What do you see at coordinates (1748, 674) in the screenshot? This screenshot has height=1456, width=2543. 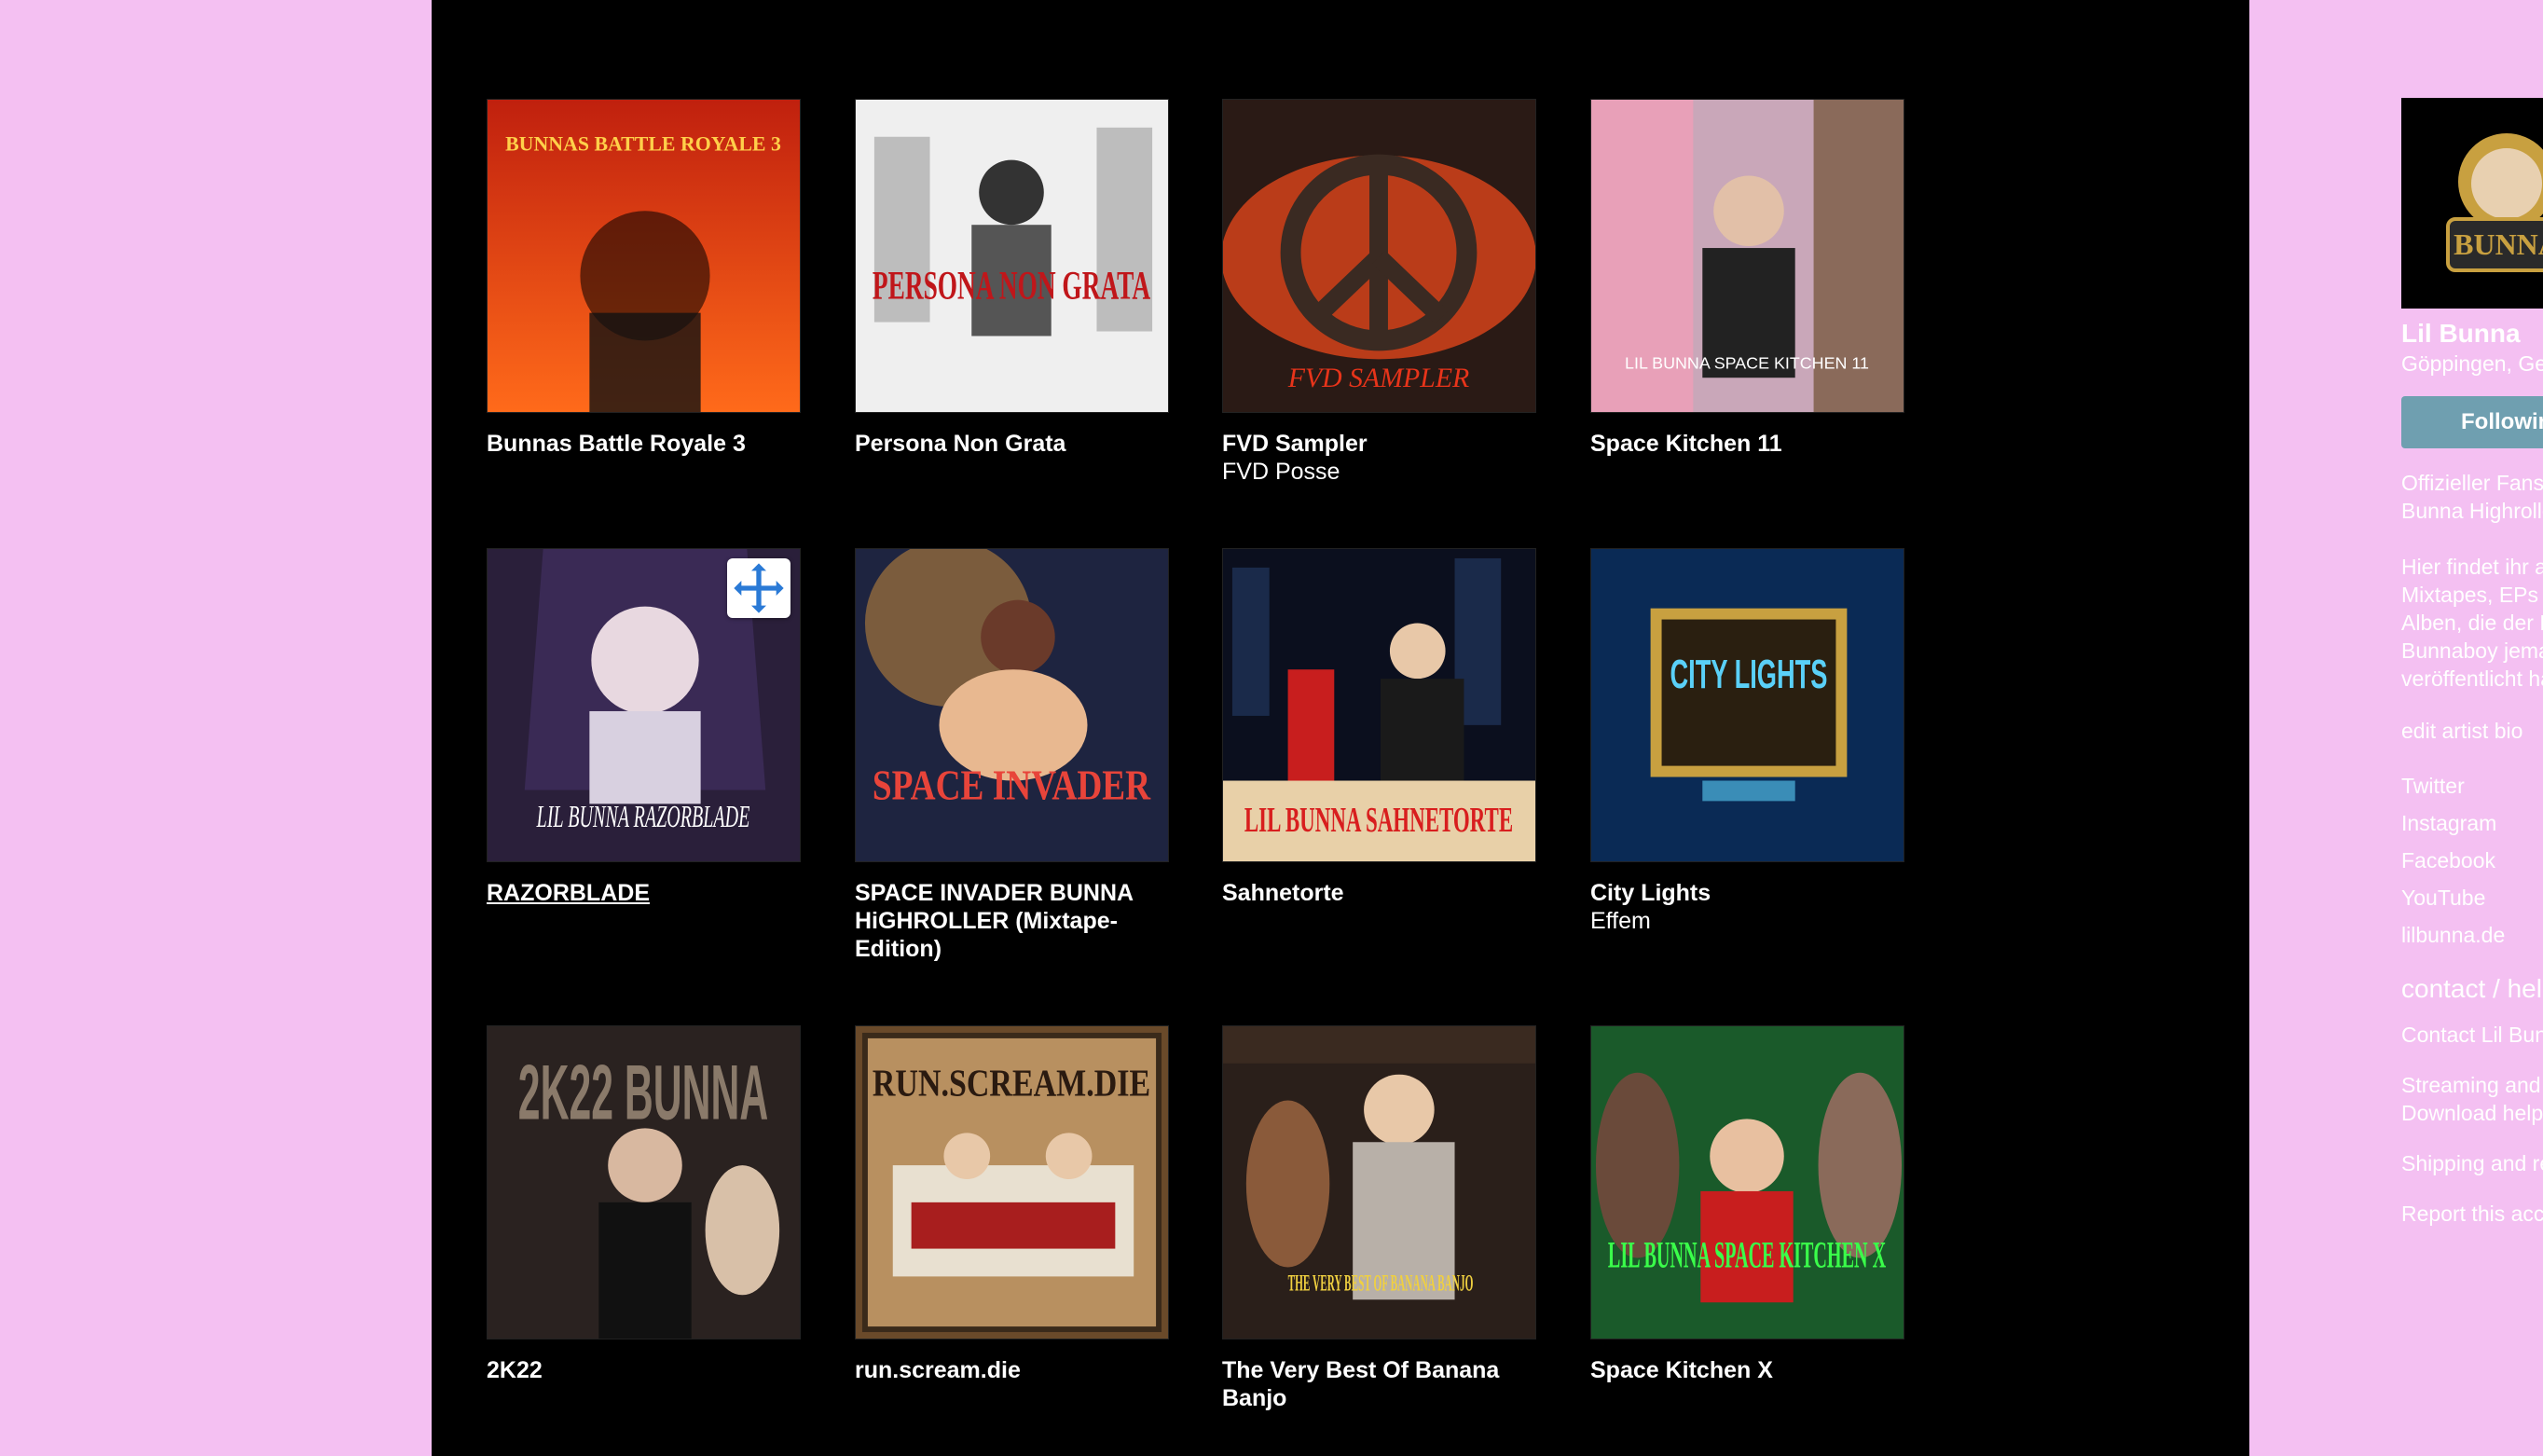 I see `cover-text: CITY LIGHTS` at bounding box center [1748, 674].